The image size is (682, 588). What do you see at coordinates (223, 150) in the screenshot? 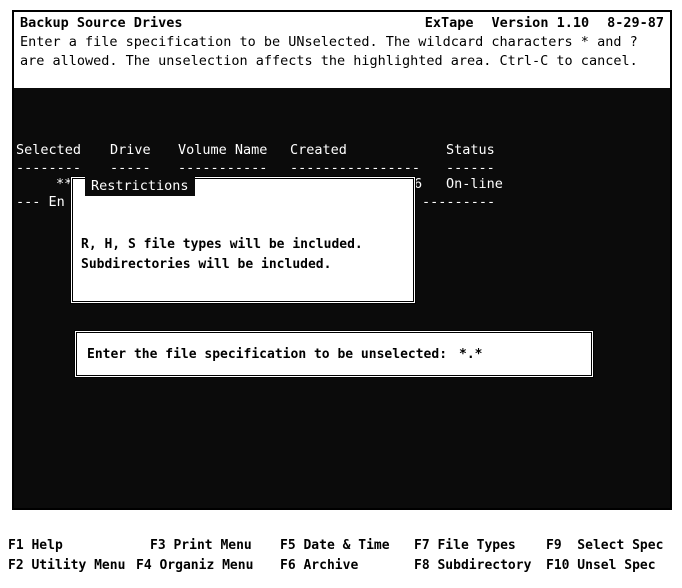
I see `col-header-volume-name: Volume Name` at bounding box center [223, 150].